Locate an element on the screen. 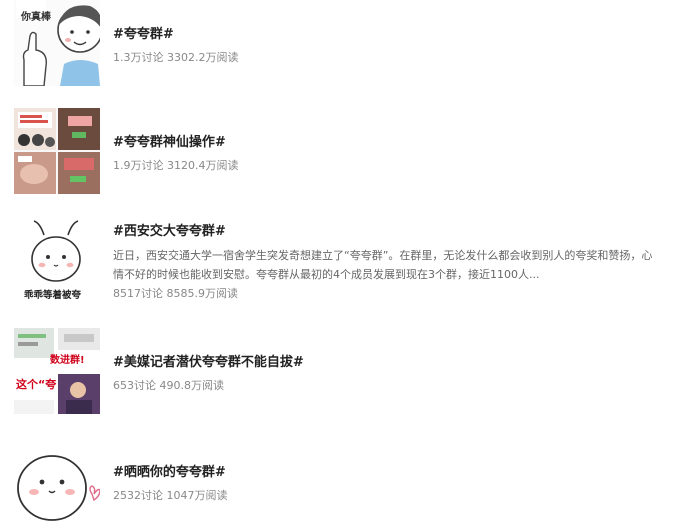 Image resolution: width=675 pixels, height=528 pixels. topic-thumbnail: 数进群! 这个“夸 is located at coordinates (57, 371).